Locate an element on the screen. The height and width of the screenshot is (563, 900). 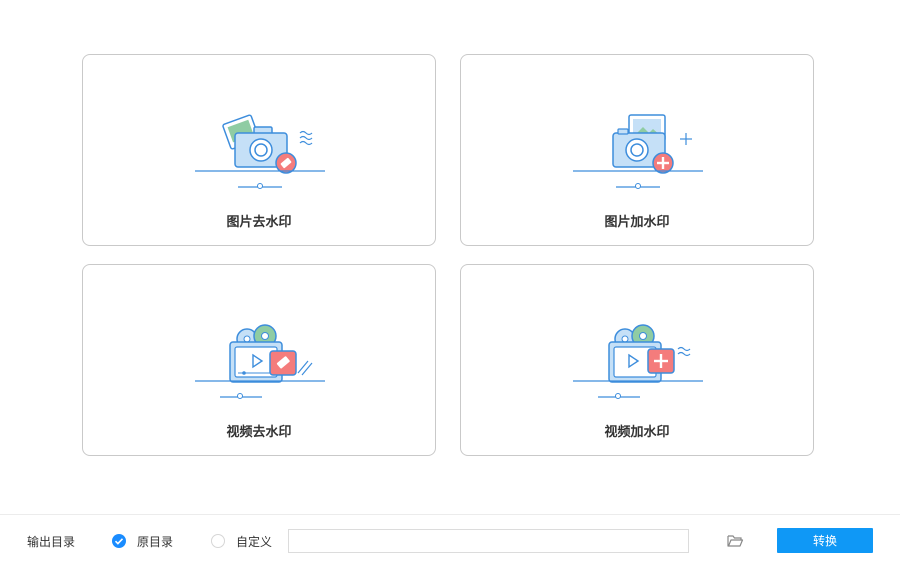
output-bar: 输出目录 原目录 自定义 转换 is located at coordinates (450, 539).